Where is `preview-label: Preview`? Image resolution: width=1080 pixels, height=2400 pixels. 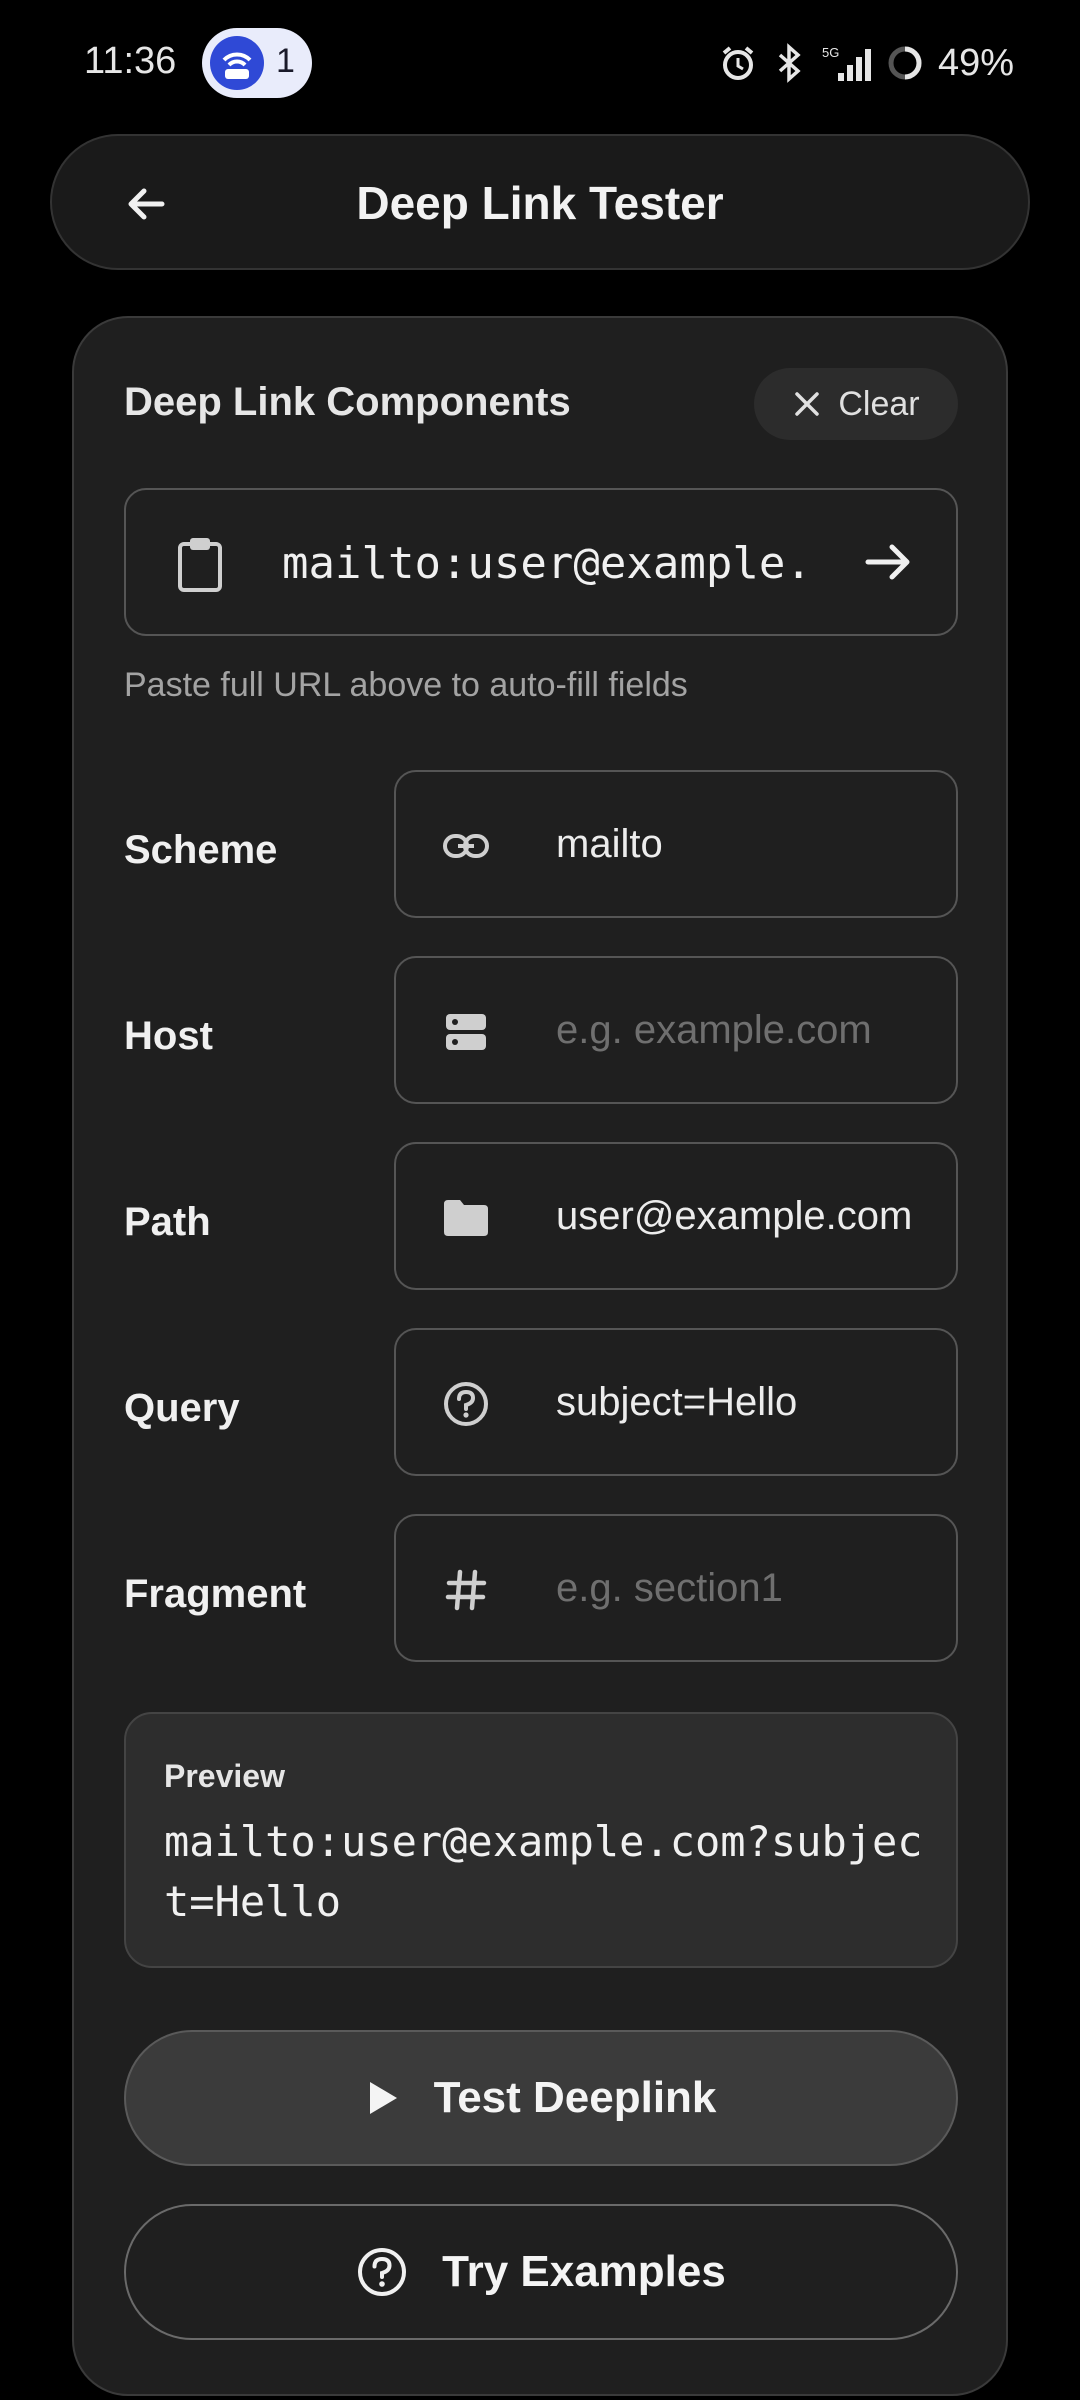
preview-label: Preview is located at coordinates (224, 1776).